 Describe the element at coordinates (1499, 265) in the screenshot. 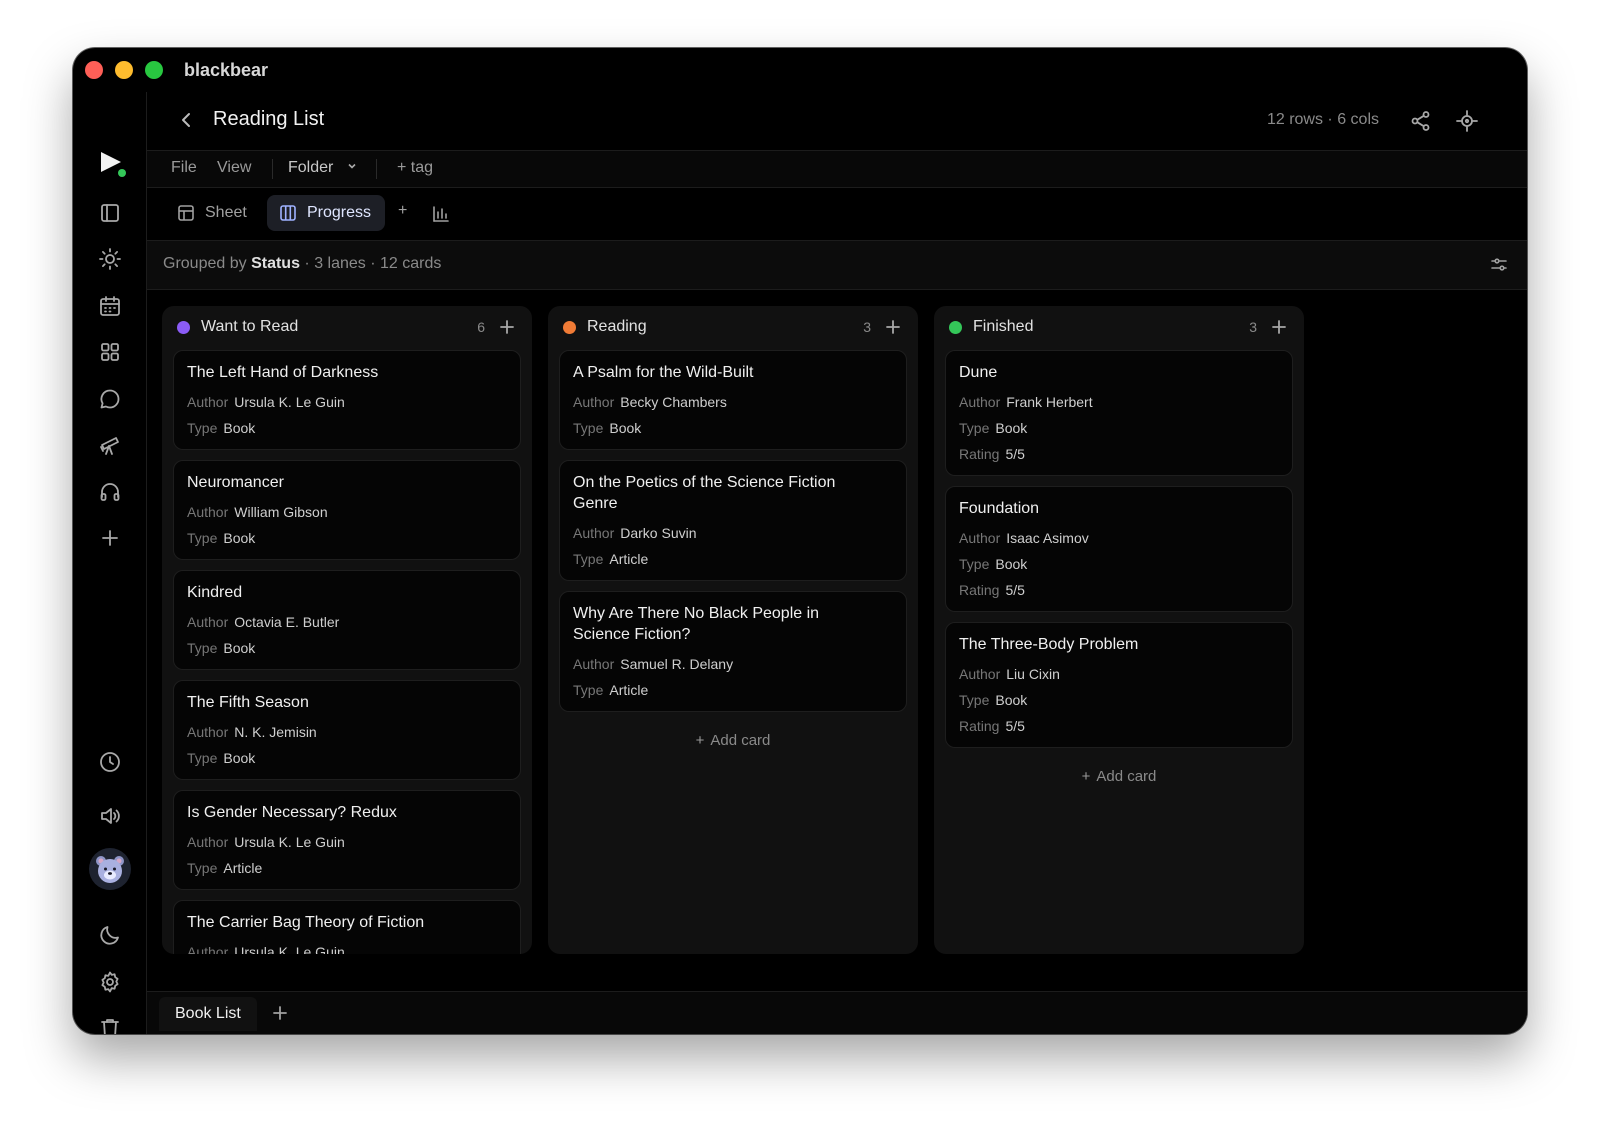

I see `board-settings-button` at that location.